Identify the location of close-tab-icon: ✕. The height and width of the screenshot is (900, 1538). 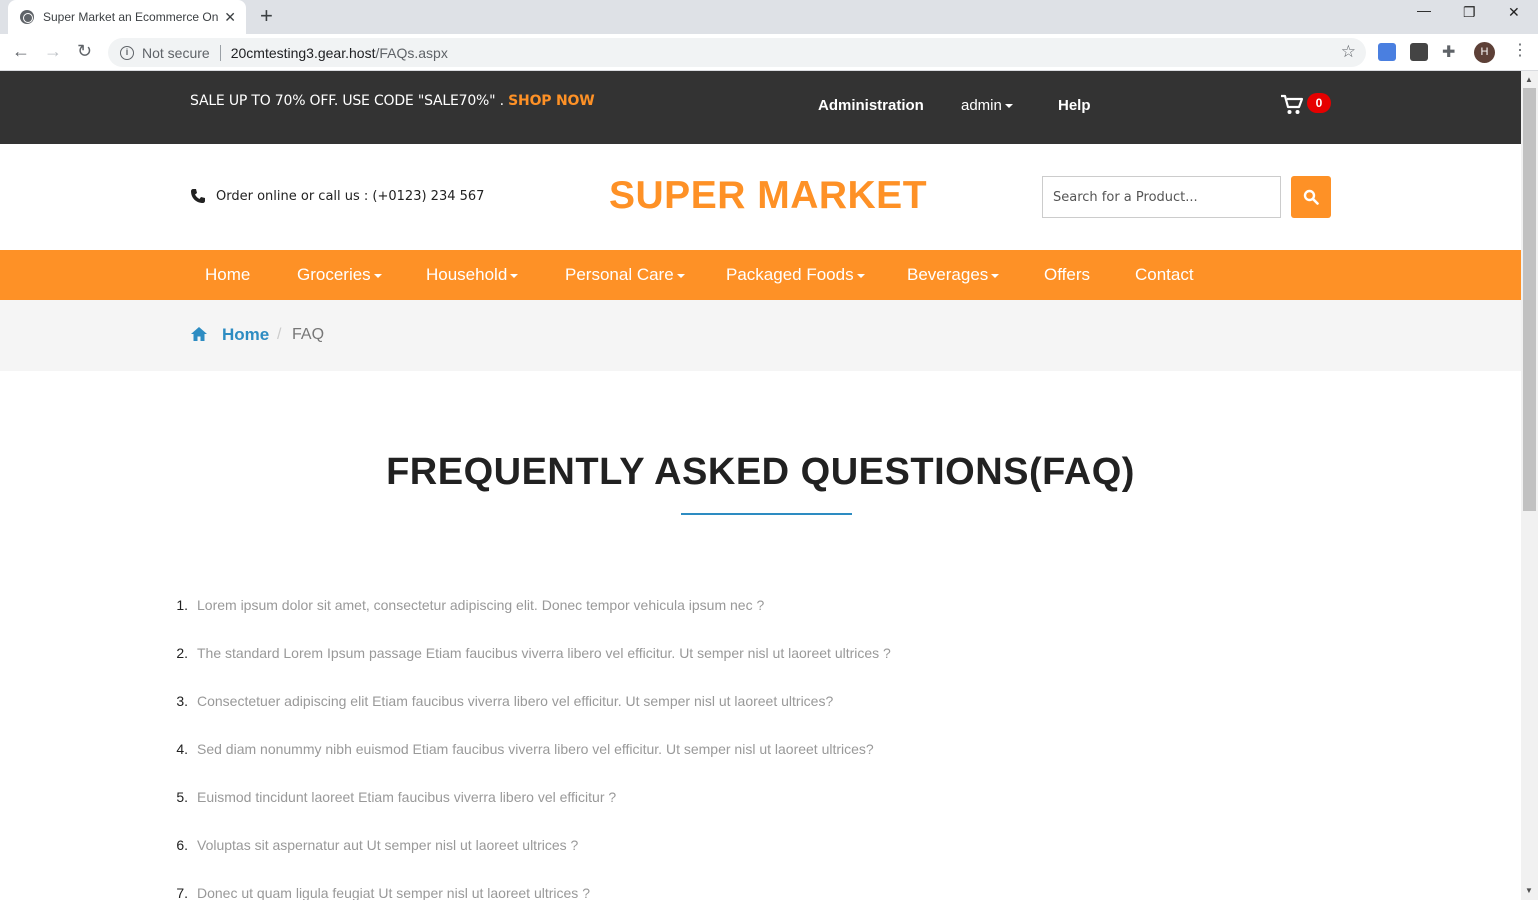
(230, 17).